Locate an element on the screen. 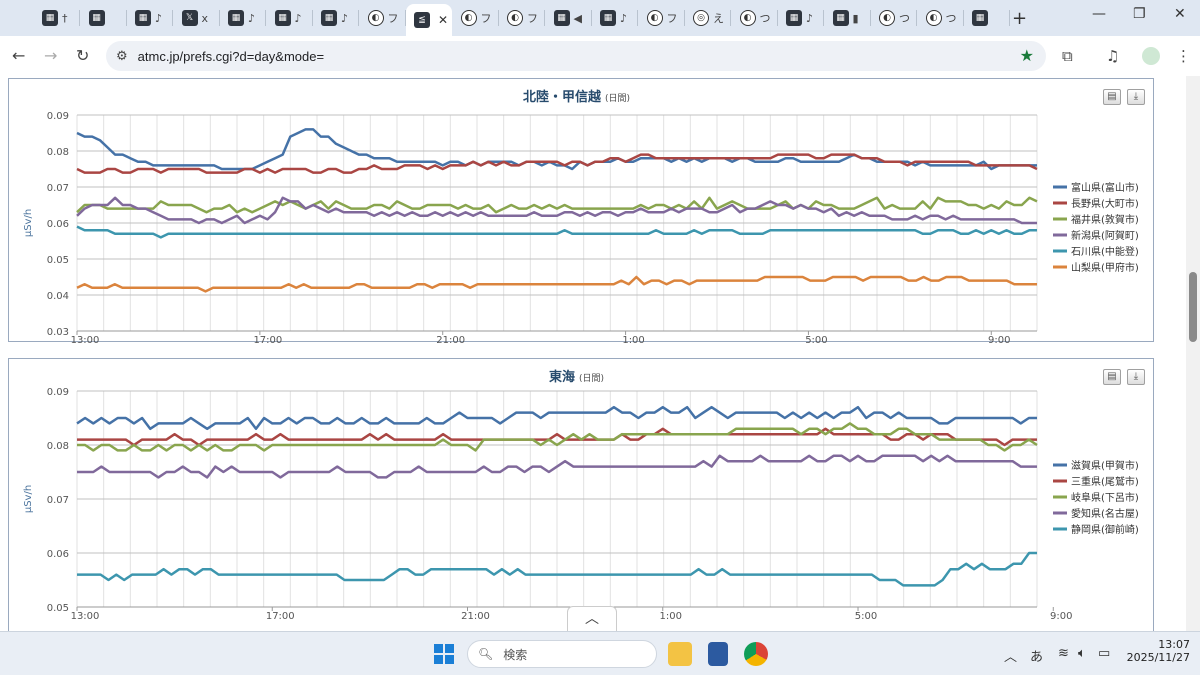 The height and width of the screenshot is (675, 1200). y-tick-label: 0.07 is located at coordinates (58, 188).